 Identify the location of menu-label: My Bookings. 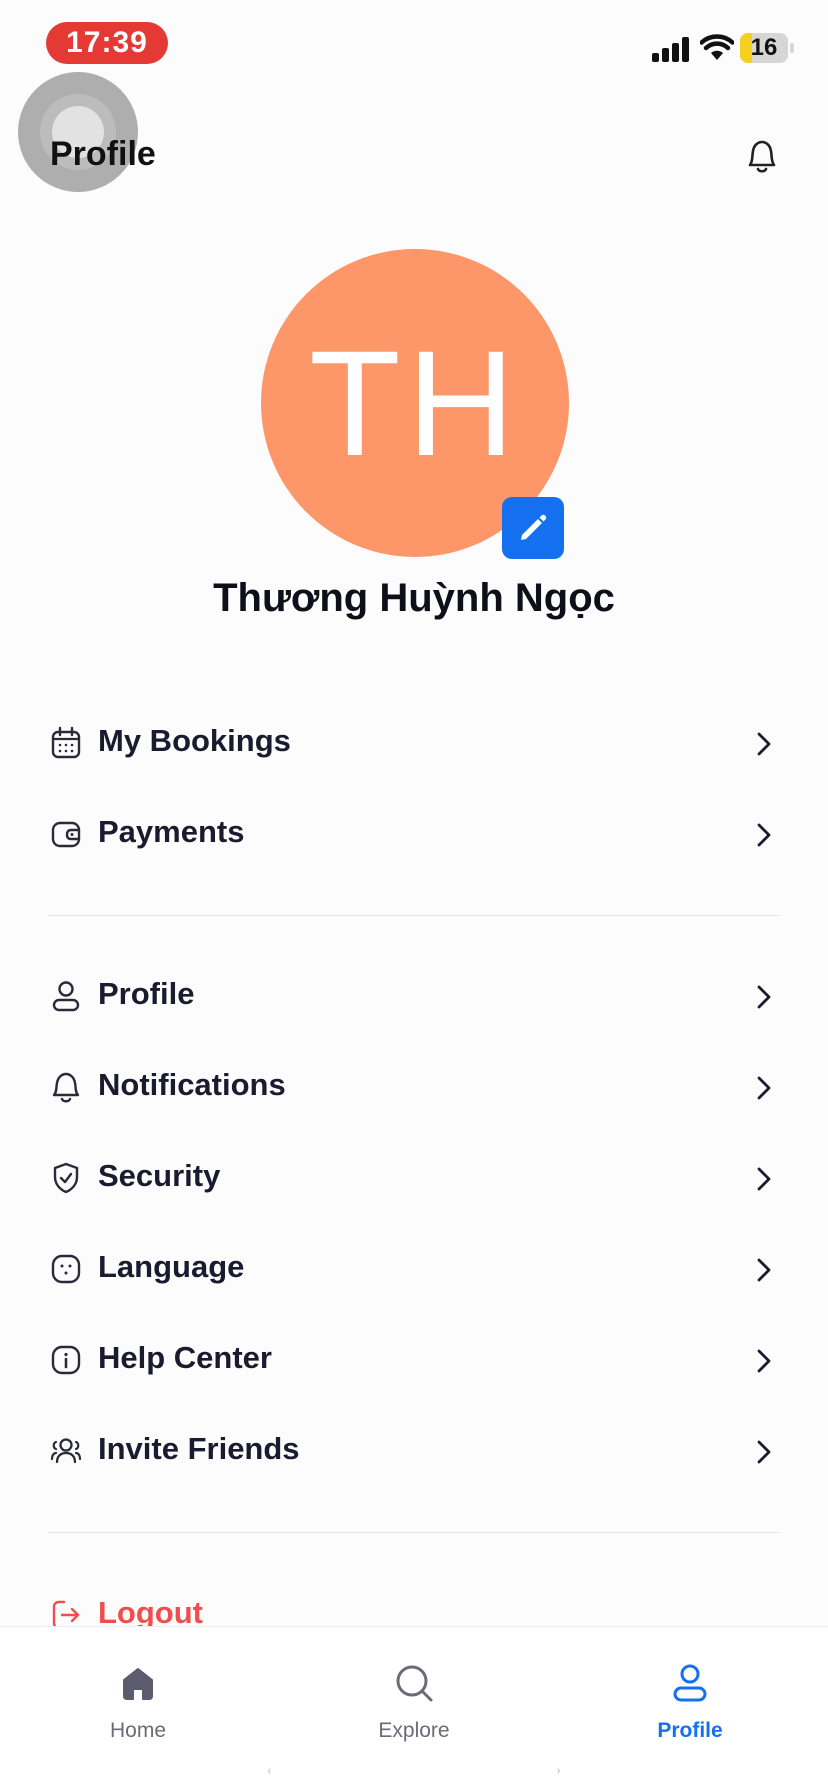
(194, 740).